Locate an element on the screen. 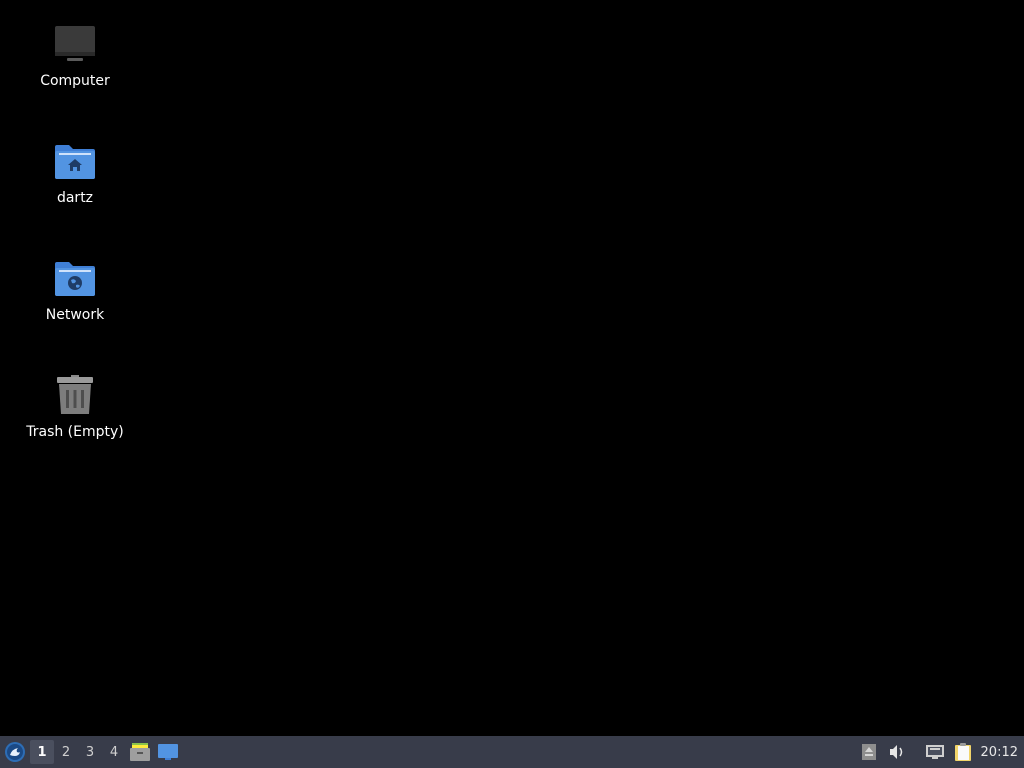 This screenshot has height=768, width=1024. network-wired-icon is located at coordinates (934, 752).